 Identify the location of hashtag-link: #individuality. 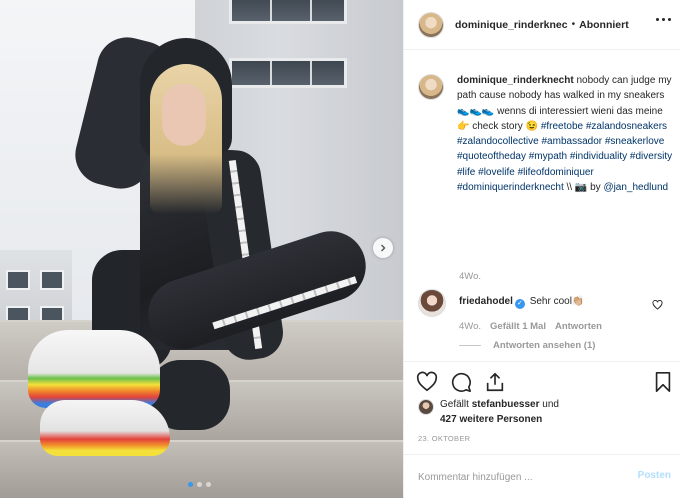
(598, 156).